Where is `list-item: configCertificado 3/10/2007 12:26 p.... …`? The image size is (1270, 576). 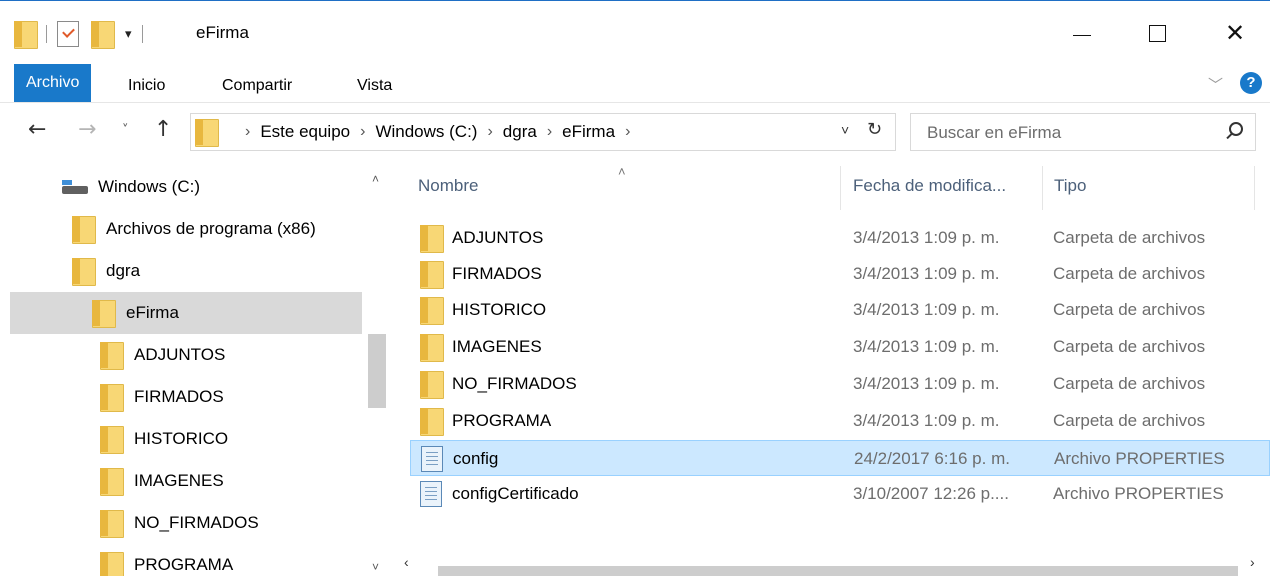
list-item: configCertificado 3/10/2007 12:26 p.... … is located at coordinates (840, 494).